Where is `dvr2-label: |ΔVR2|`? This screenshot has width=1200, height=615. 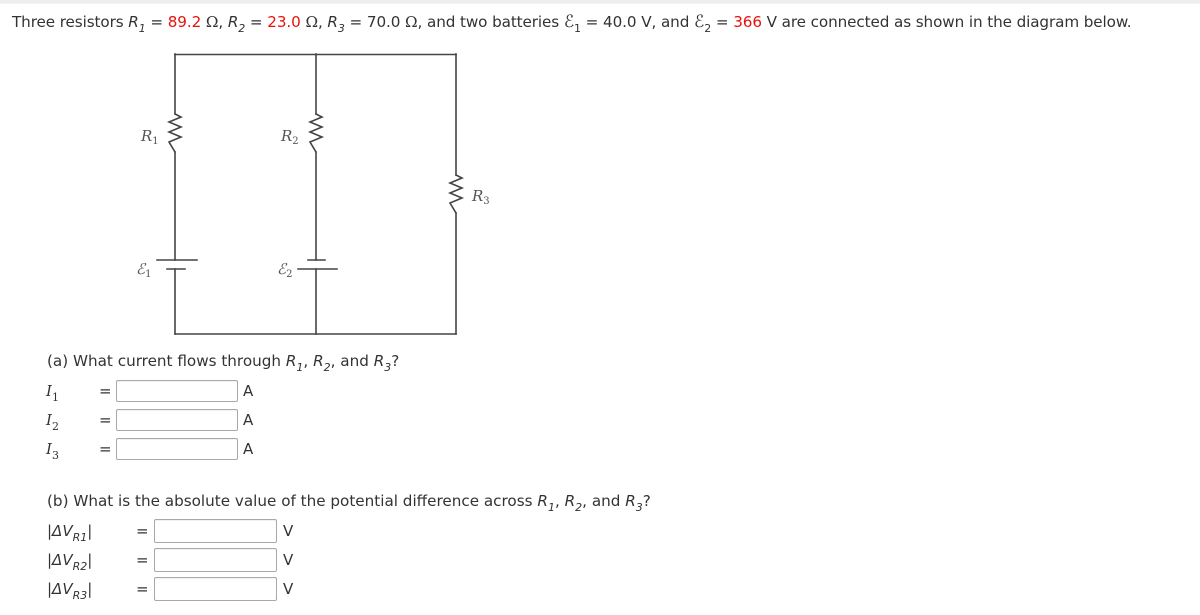 dvr2-label: |ΔVR2| is located at coordinates (70, 562).